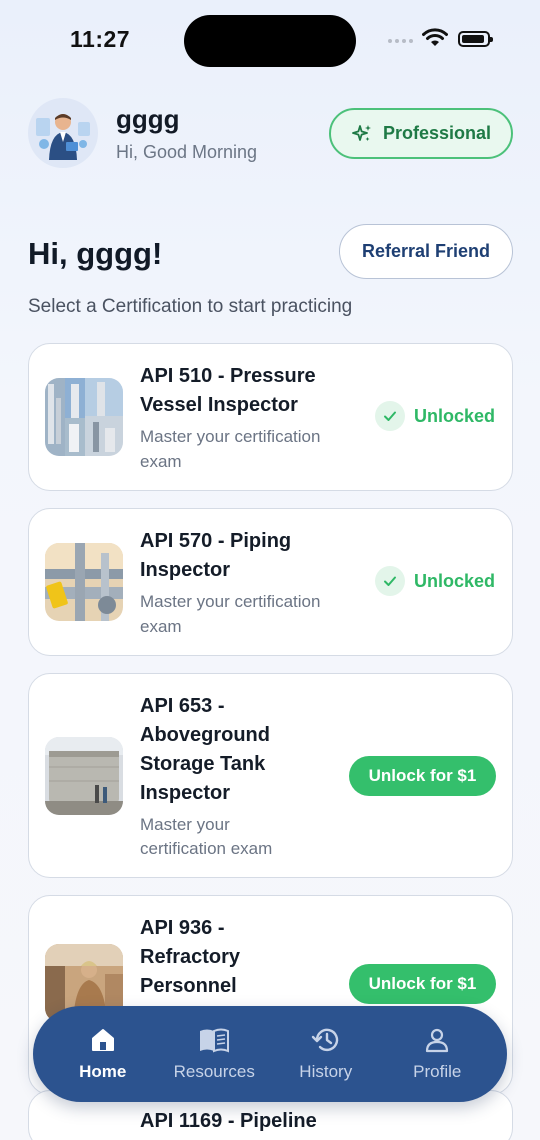 The height and width of the screenshot is (1140, 540). I want to click on dynamic-island, so click(270, 41).